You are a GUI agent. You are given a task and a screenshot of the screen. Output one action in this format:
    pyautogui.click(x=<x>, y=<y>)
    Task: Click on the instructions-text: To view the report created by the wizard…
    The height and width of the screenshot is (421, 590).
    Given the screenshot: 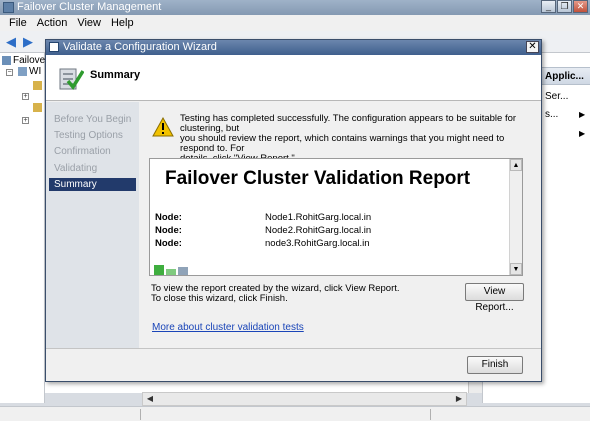 What is the action you would take?
    pyautogui.click(x=275, y=293)
    